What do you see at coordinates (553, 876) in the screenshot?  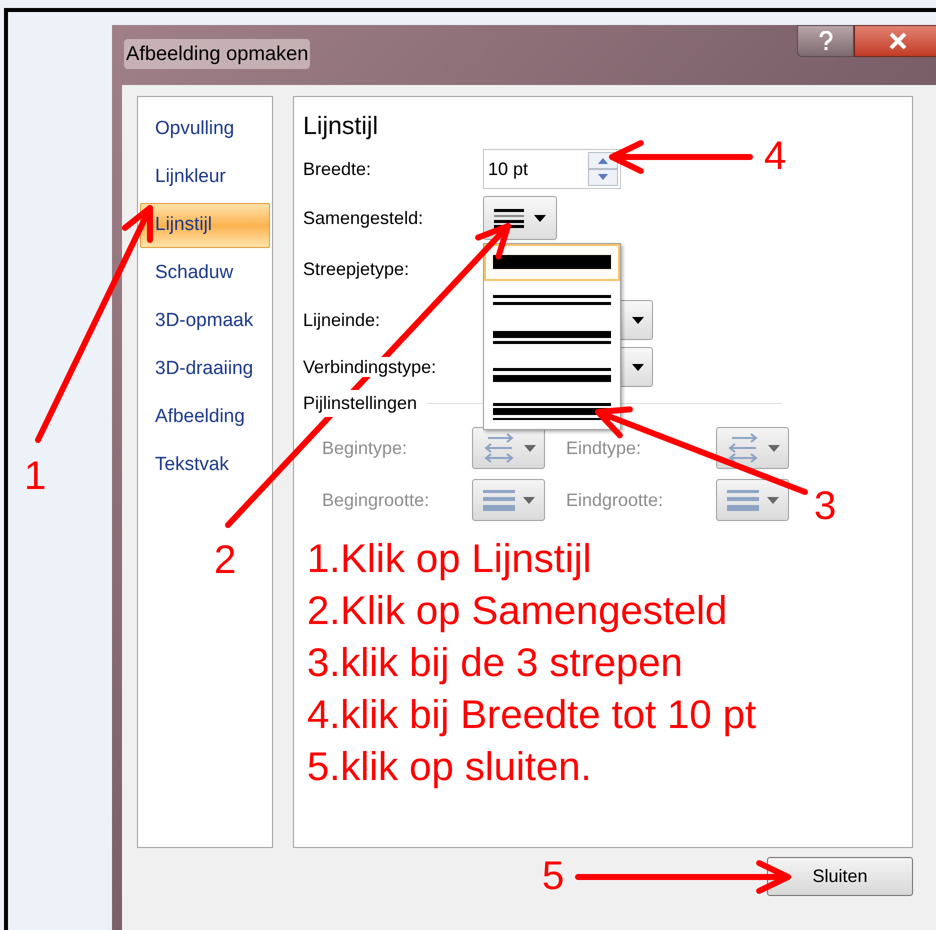 I see `step-number: 5` at bounding box center [553, 876].